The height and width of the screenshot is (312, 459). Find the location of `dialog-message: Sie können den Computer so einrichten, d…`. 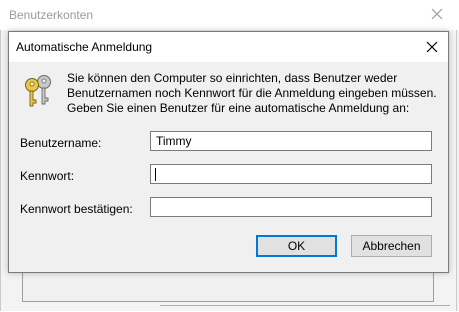

dialog-message: Sie können den Computer so einrichten, d… is located at coordinates (254, 93).